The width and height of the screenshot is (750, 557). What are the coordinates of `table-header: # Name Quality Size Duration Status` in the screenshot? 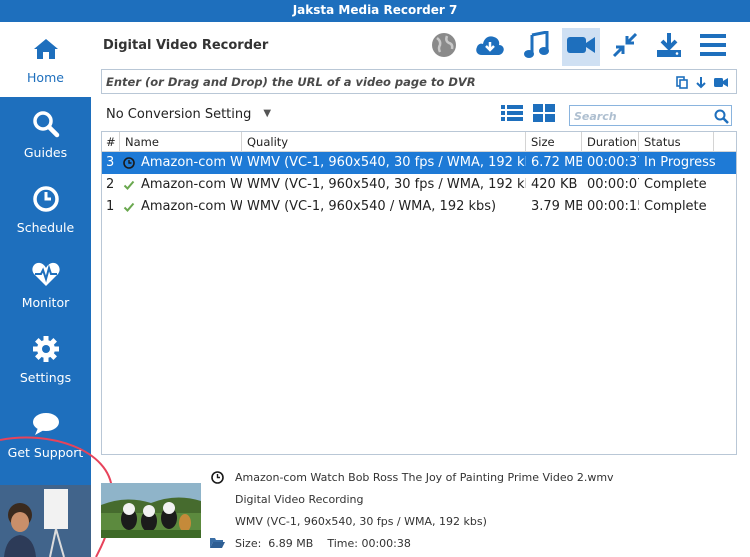 It's located at (419, 142).